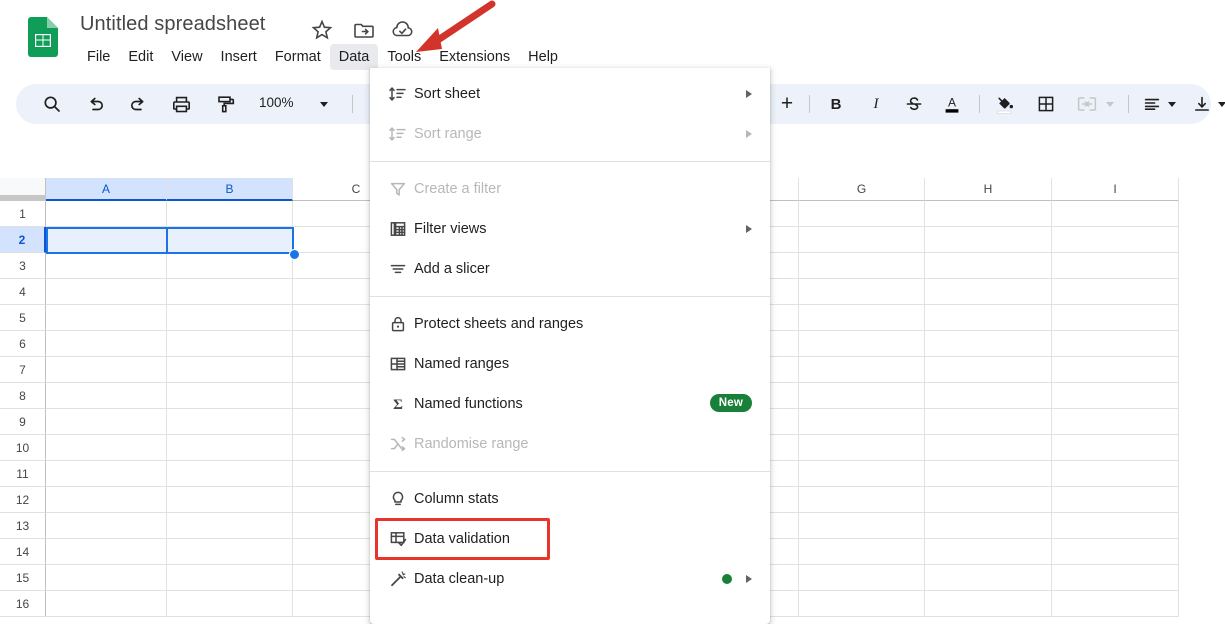 Image resolution: width=1225 pixels, height=624 pixels. Describe the element at coordinates (140, 57) in the screenshot. I see `menu-edit: Edit` at that location.